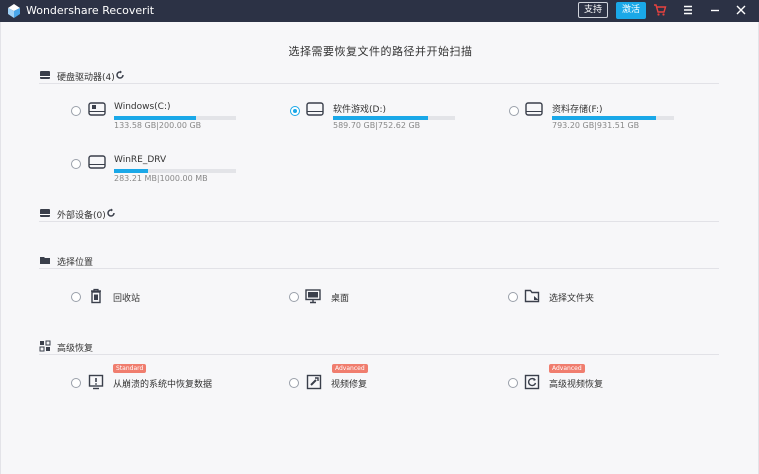 Image resolution: width=759 pixels, height=474 pixels. I want to click on drive-d-name: 软件游戏(D:), so click(359, 108).